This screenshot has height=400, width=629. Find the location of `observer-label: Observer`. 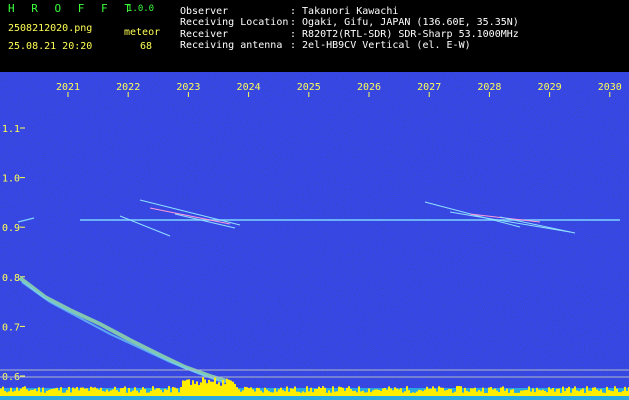

observer-label: Observer is located at coordinates (204, 11).